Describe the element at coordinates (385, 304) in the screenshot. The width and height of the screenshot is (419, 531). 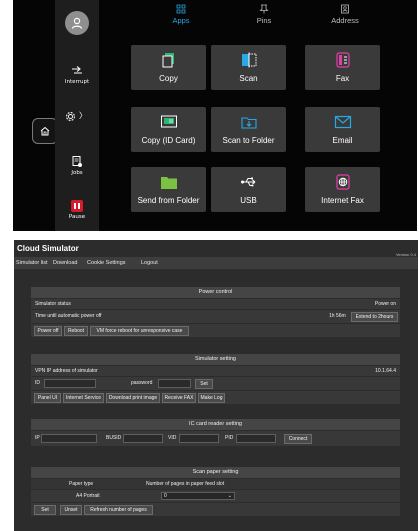
I see `status-value: Power on` at that location.